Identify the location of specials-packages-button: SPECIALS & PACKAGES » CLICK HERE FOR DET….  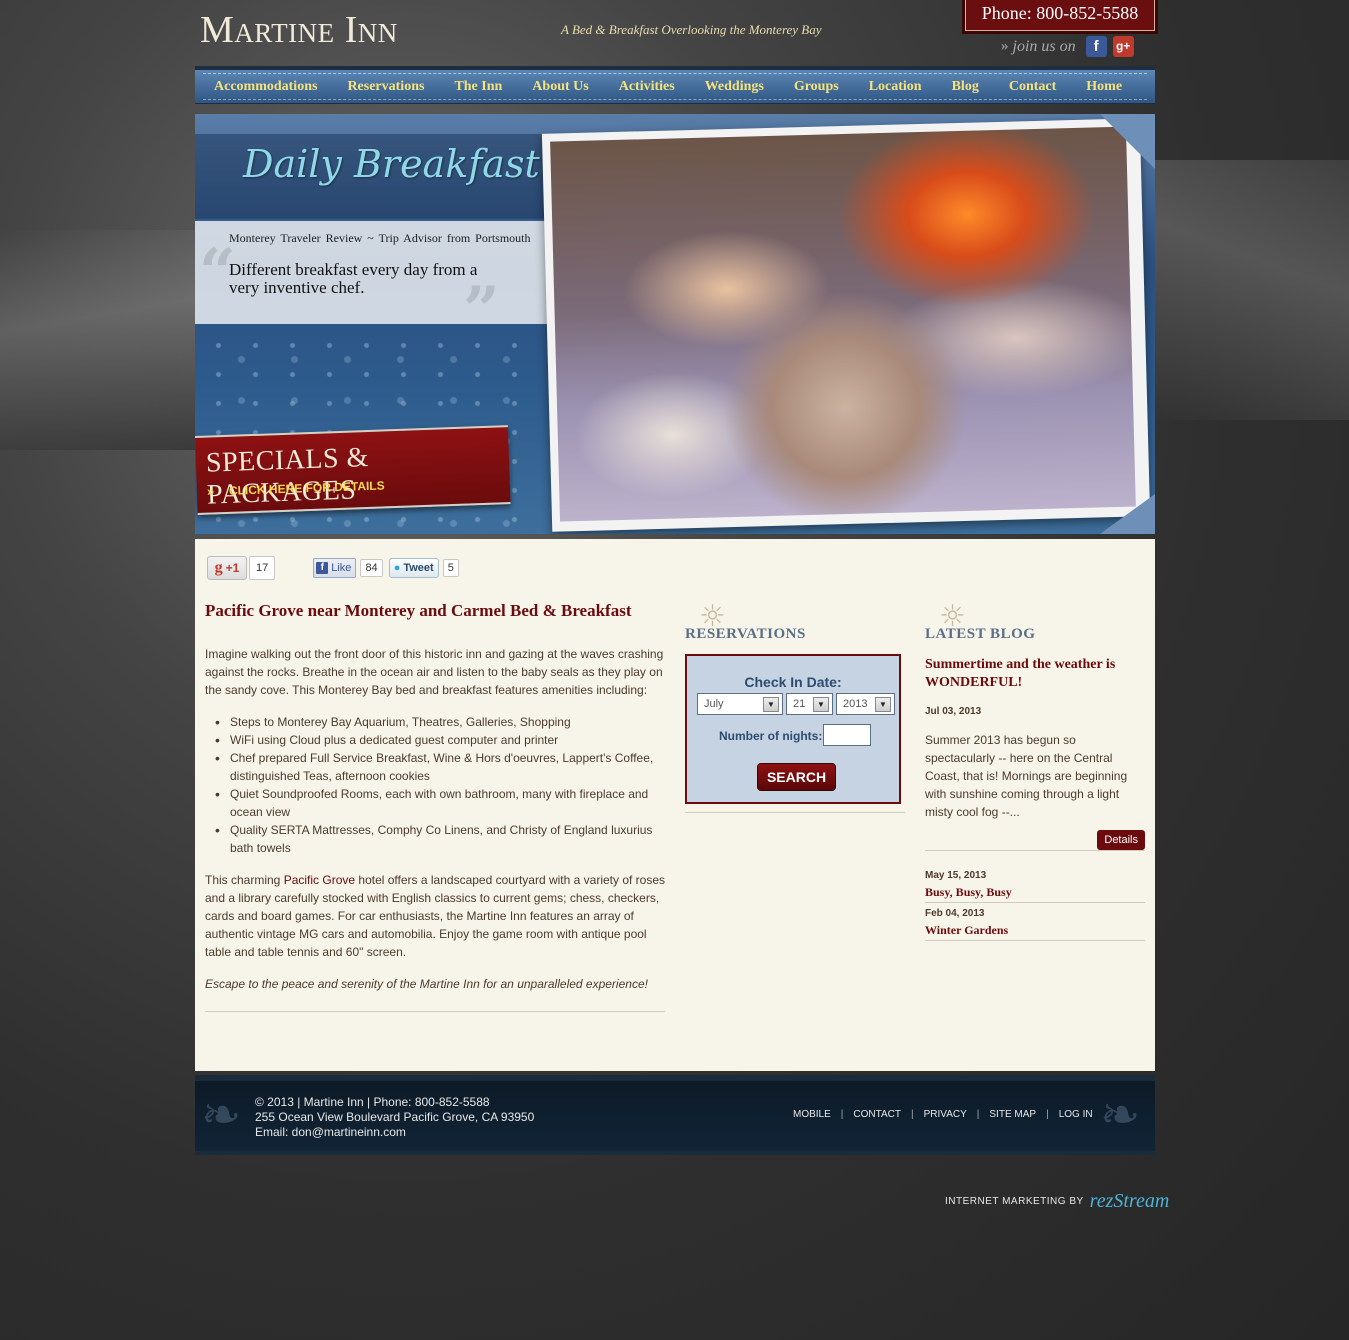
(353, 470).